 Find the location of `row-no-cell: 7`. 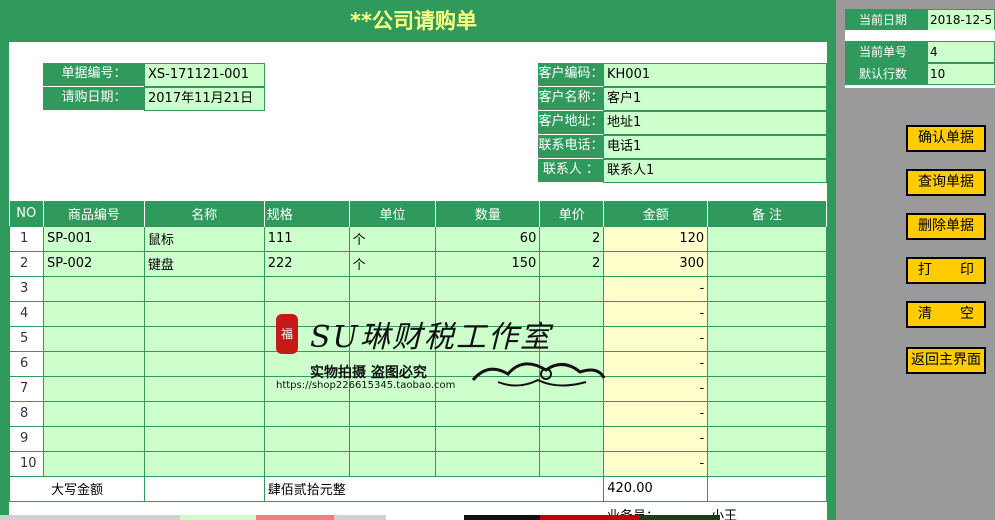

row-no-cell: 7 is located at coordinates (26, 388).